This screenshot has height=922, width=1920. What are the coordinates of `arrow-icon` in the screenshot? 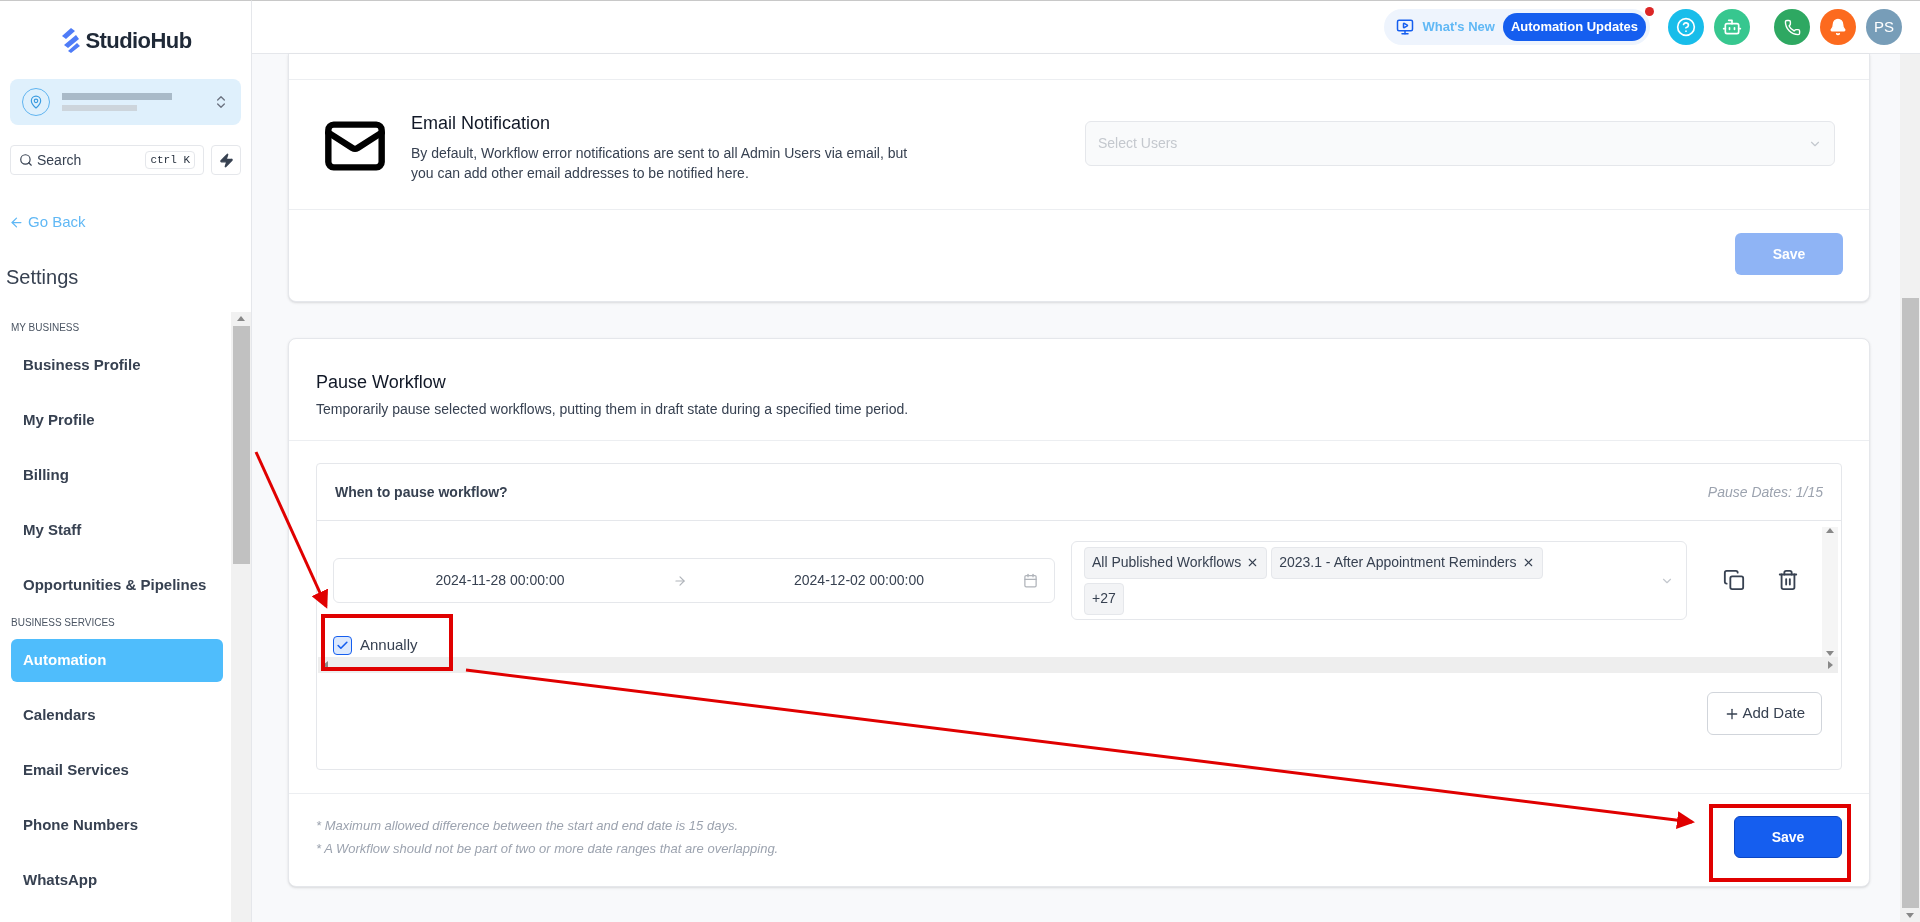 It's located at (679, 580).